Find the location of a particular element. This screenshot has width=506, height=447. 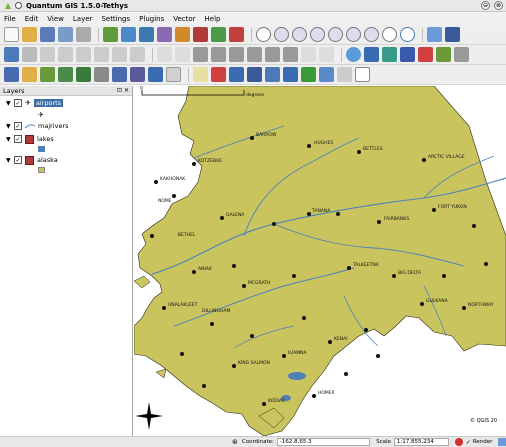

move-annotation-icon is located at coordinates (254, 74).